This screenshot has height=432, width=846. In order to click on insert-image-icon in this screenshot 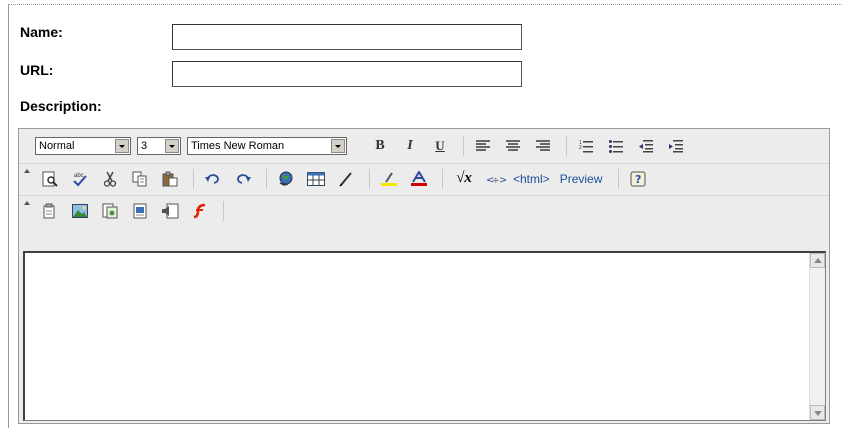, I will do `click(80, 211)`.